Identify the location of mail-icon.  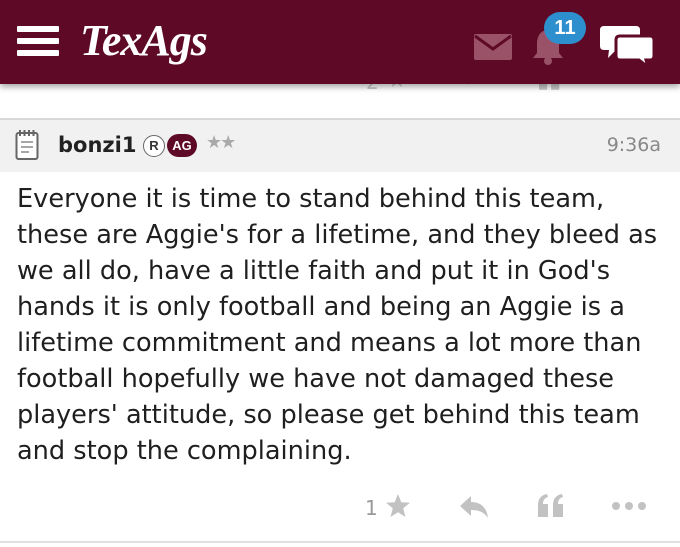
(493, 47).